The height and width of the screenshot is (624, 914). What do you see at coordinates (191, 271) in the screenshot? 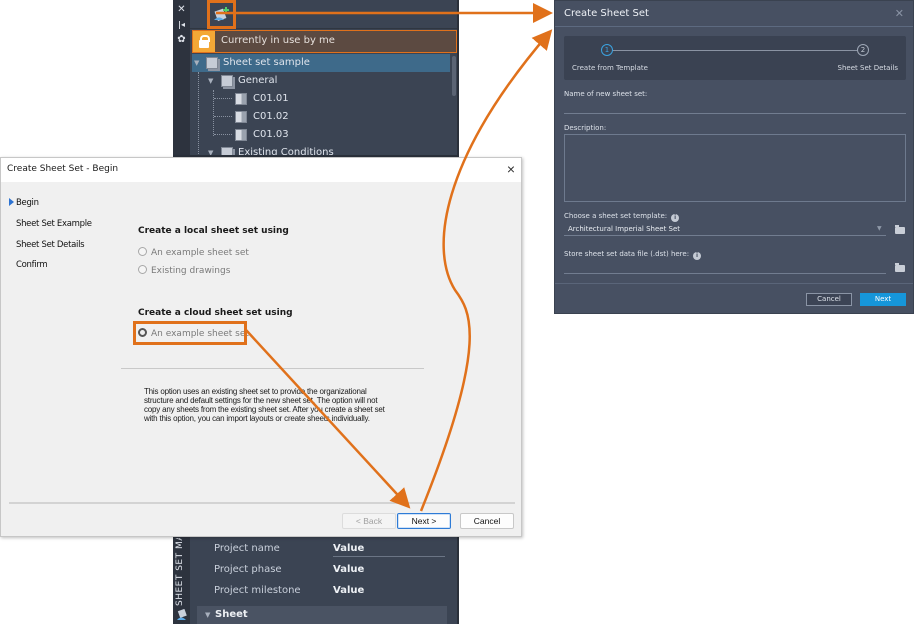
I see `radio-label: Existing drawings` at bounding box center [191, 271].